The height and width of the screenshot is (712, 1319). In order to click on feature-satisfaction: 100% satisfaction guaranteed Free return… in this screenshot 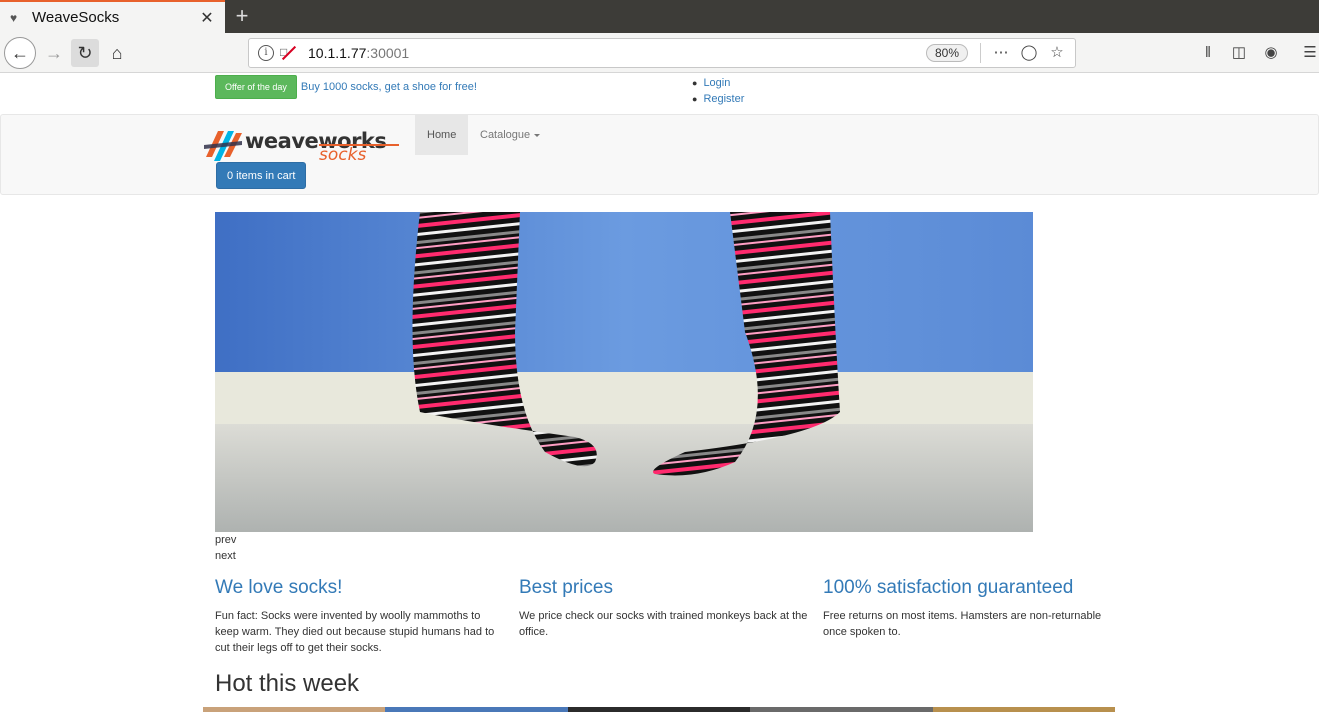, I will do `click(968, 608)`.